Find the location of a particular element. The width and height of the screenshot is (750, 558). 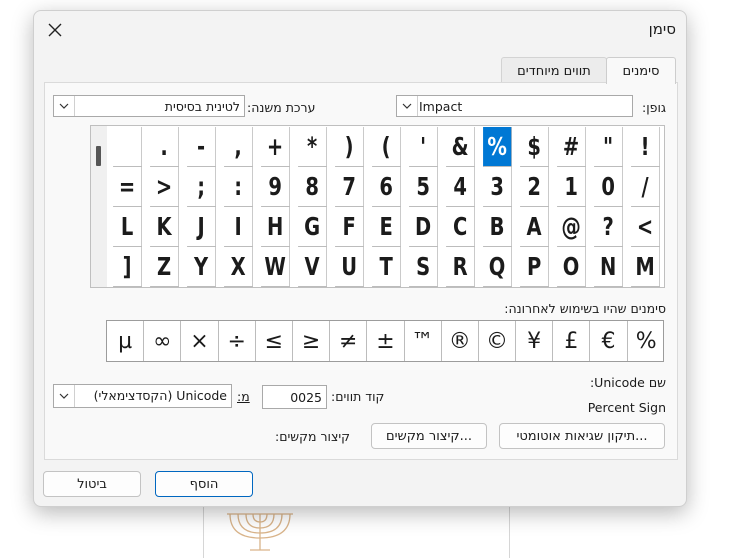

close-button is located at coordinates (55, 30).